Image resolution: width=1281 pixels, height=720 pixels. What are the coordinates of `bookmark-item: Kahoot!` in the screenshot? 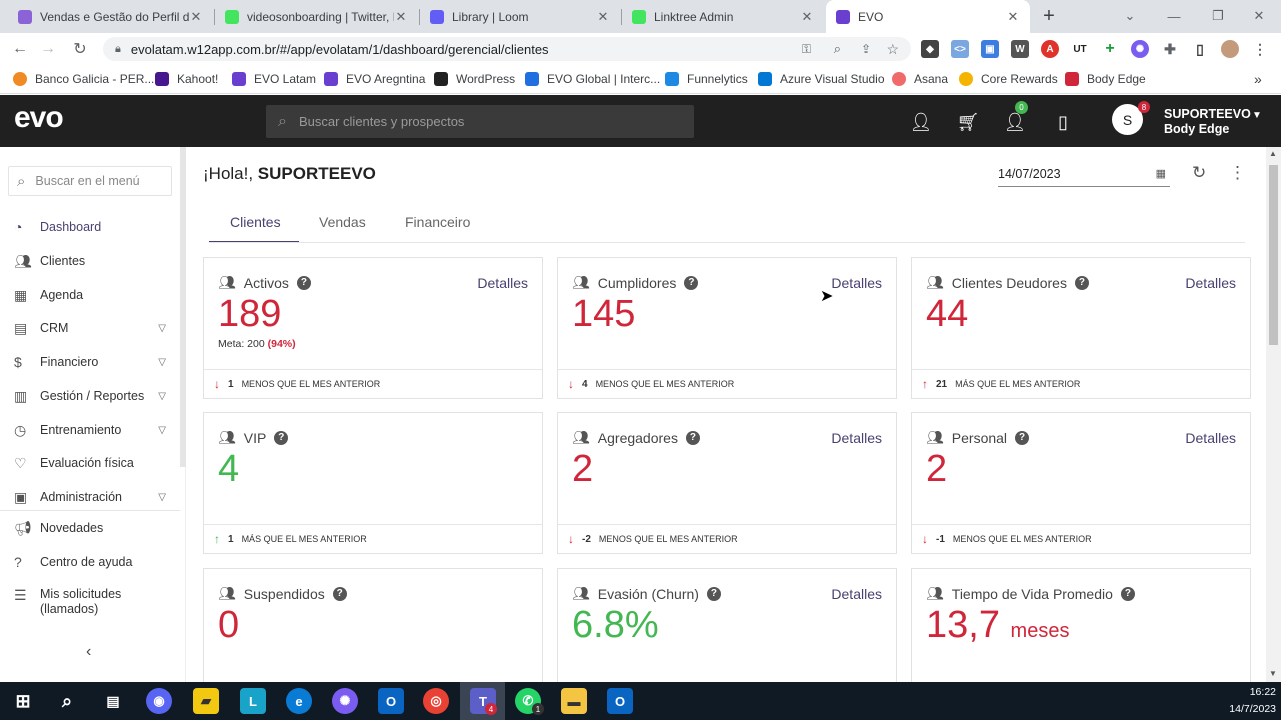 It's located at (186, 79).